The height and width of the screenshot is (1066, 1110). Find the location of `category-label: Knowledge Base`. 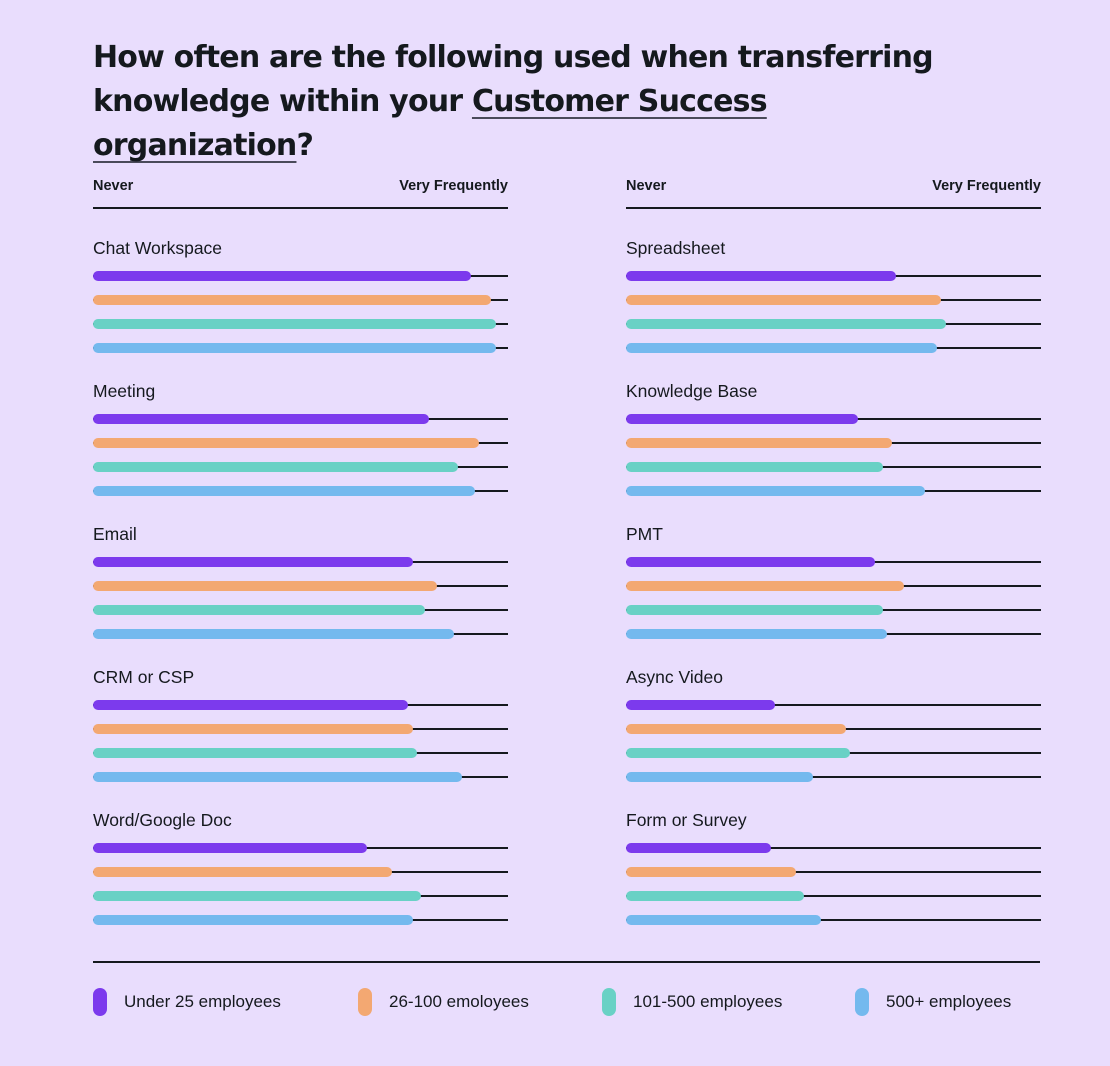

category-label: Knowledge Base is located at coordinates (692, 391).